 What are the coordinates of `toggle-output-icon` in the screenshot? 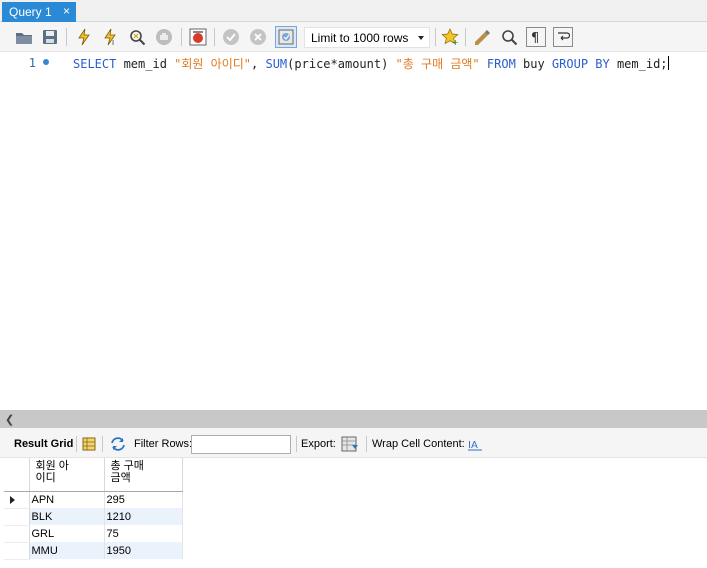 It's located at (198, 37).